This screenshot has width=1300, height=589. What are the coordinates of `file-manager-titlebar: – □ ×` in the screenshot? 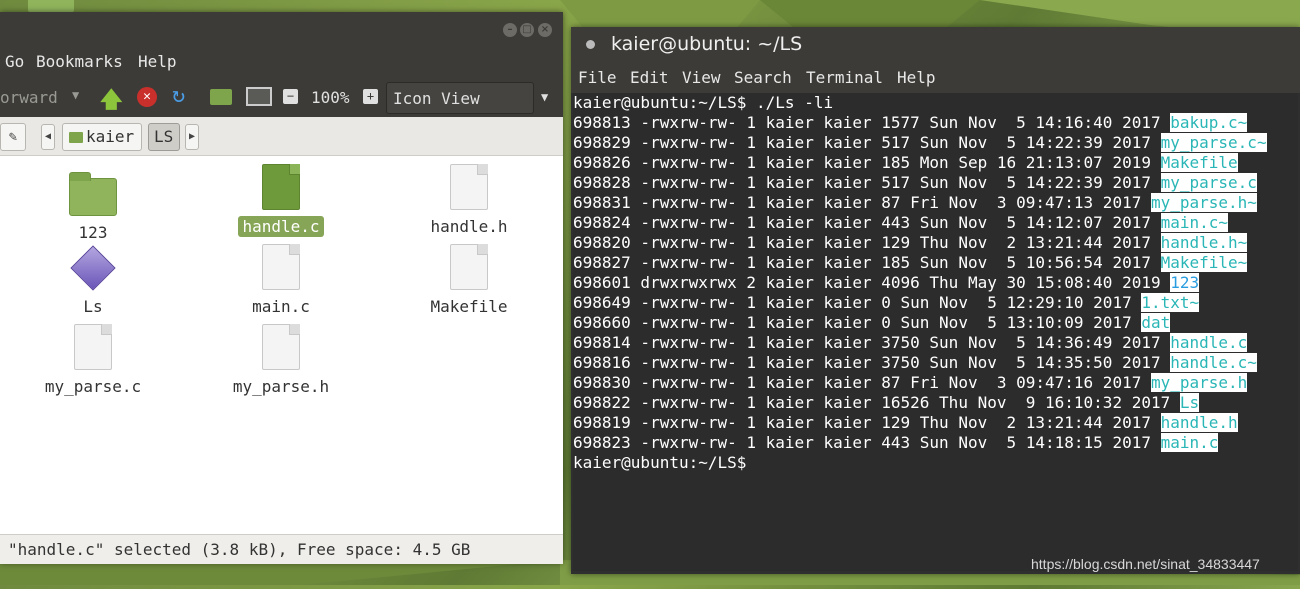 It's located at (281, 30).